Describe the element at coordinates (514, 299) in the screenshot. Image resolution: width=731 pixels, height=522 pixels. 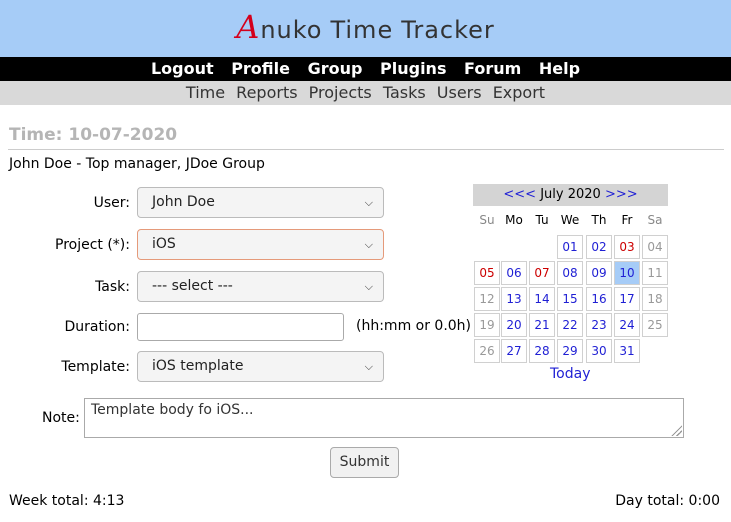
I see `calendar-day: 13` at that location.